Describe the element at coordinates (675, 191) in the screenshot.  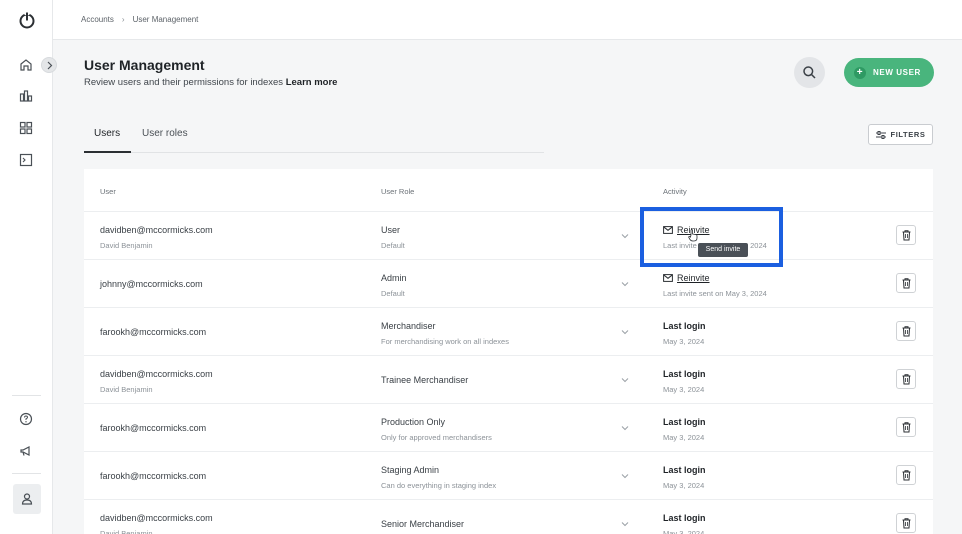
I see `column-header-activity: Activity` at that location.